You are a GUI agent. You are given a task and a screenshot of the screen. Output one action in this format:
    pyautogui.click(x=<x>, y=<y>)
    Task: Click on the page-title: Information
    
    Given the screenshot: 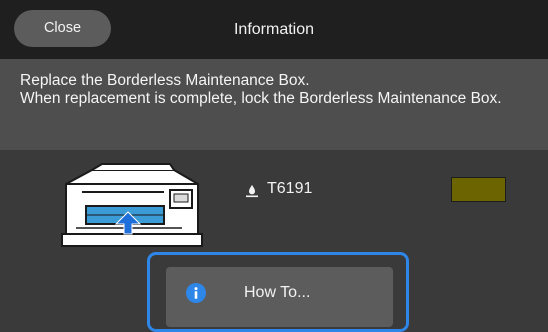 What is the action you would take?
    pyautogui.click(x=274, y=29)
    